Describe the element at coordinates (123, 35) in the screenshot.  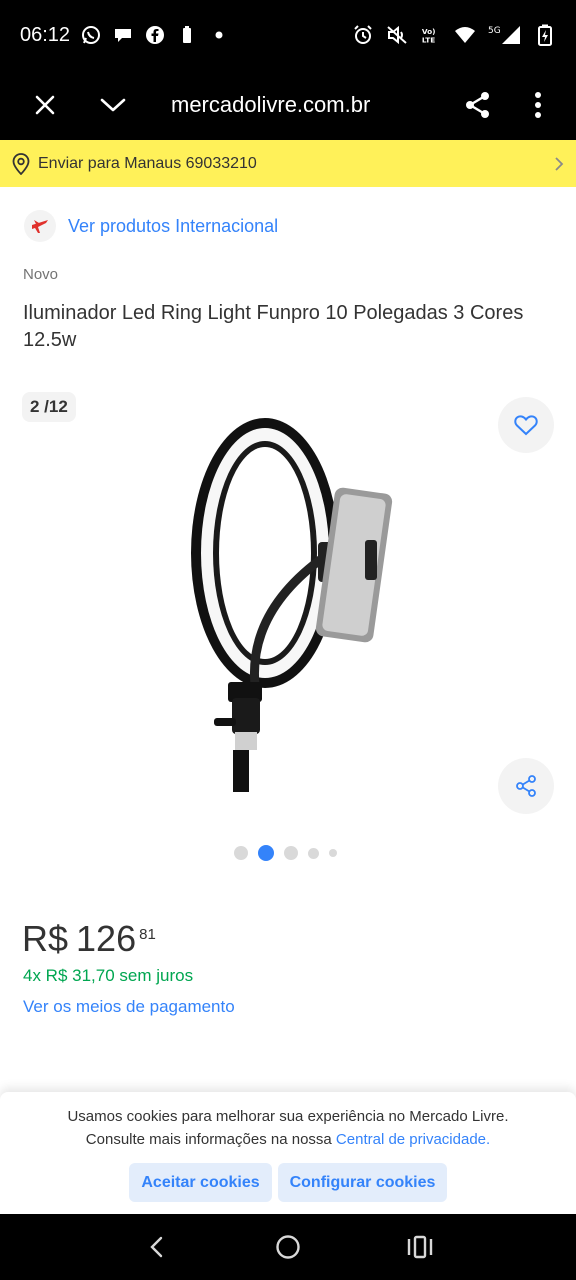
I see `chat-bubble-icon` at that location.